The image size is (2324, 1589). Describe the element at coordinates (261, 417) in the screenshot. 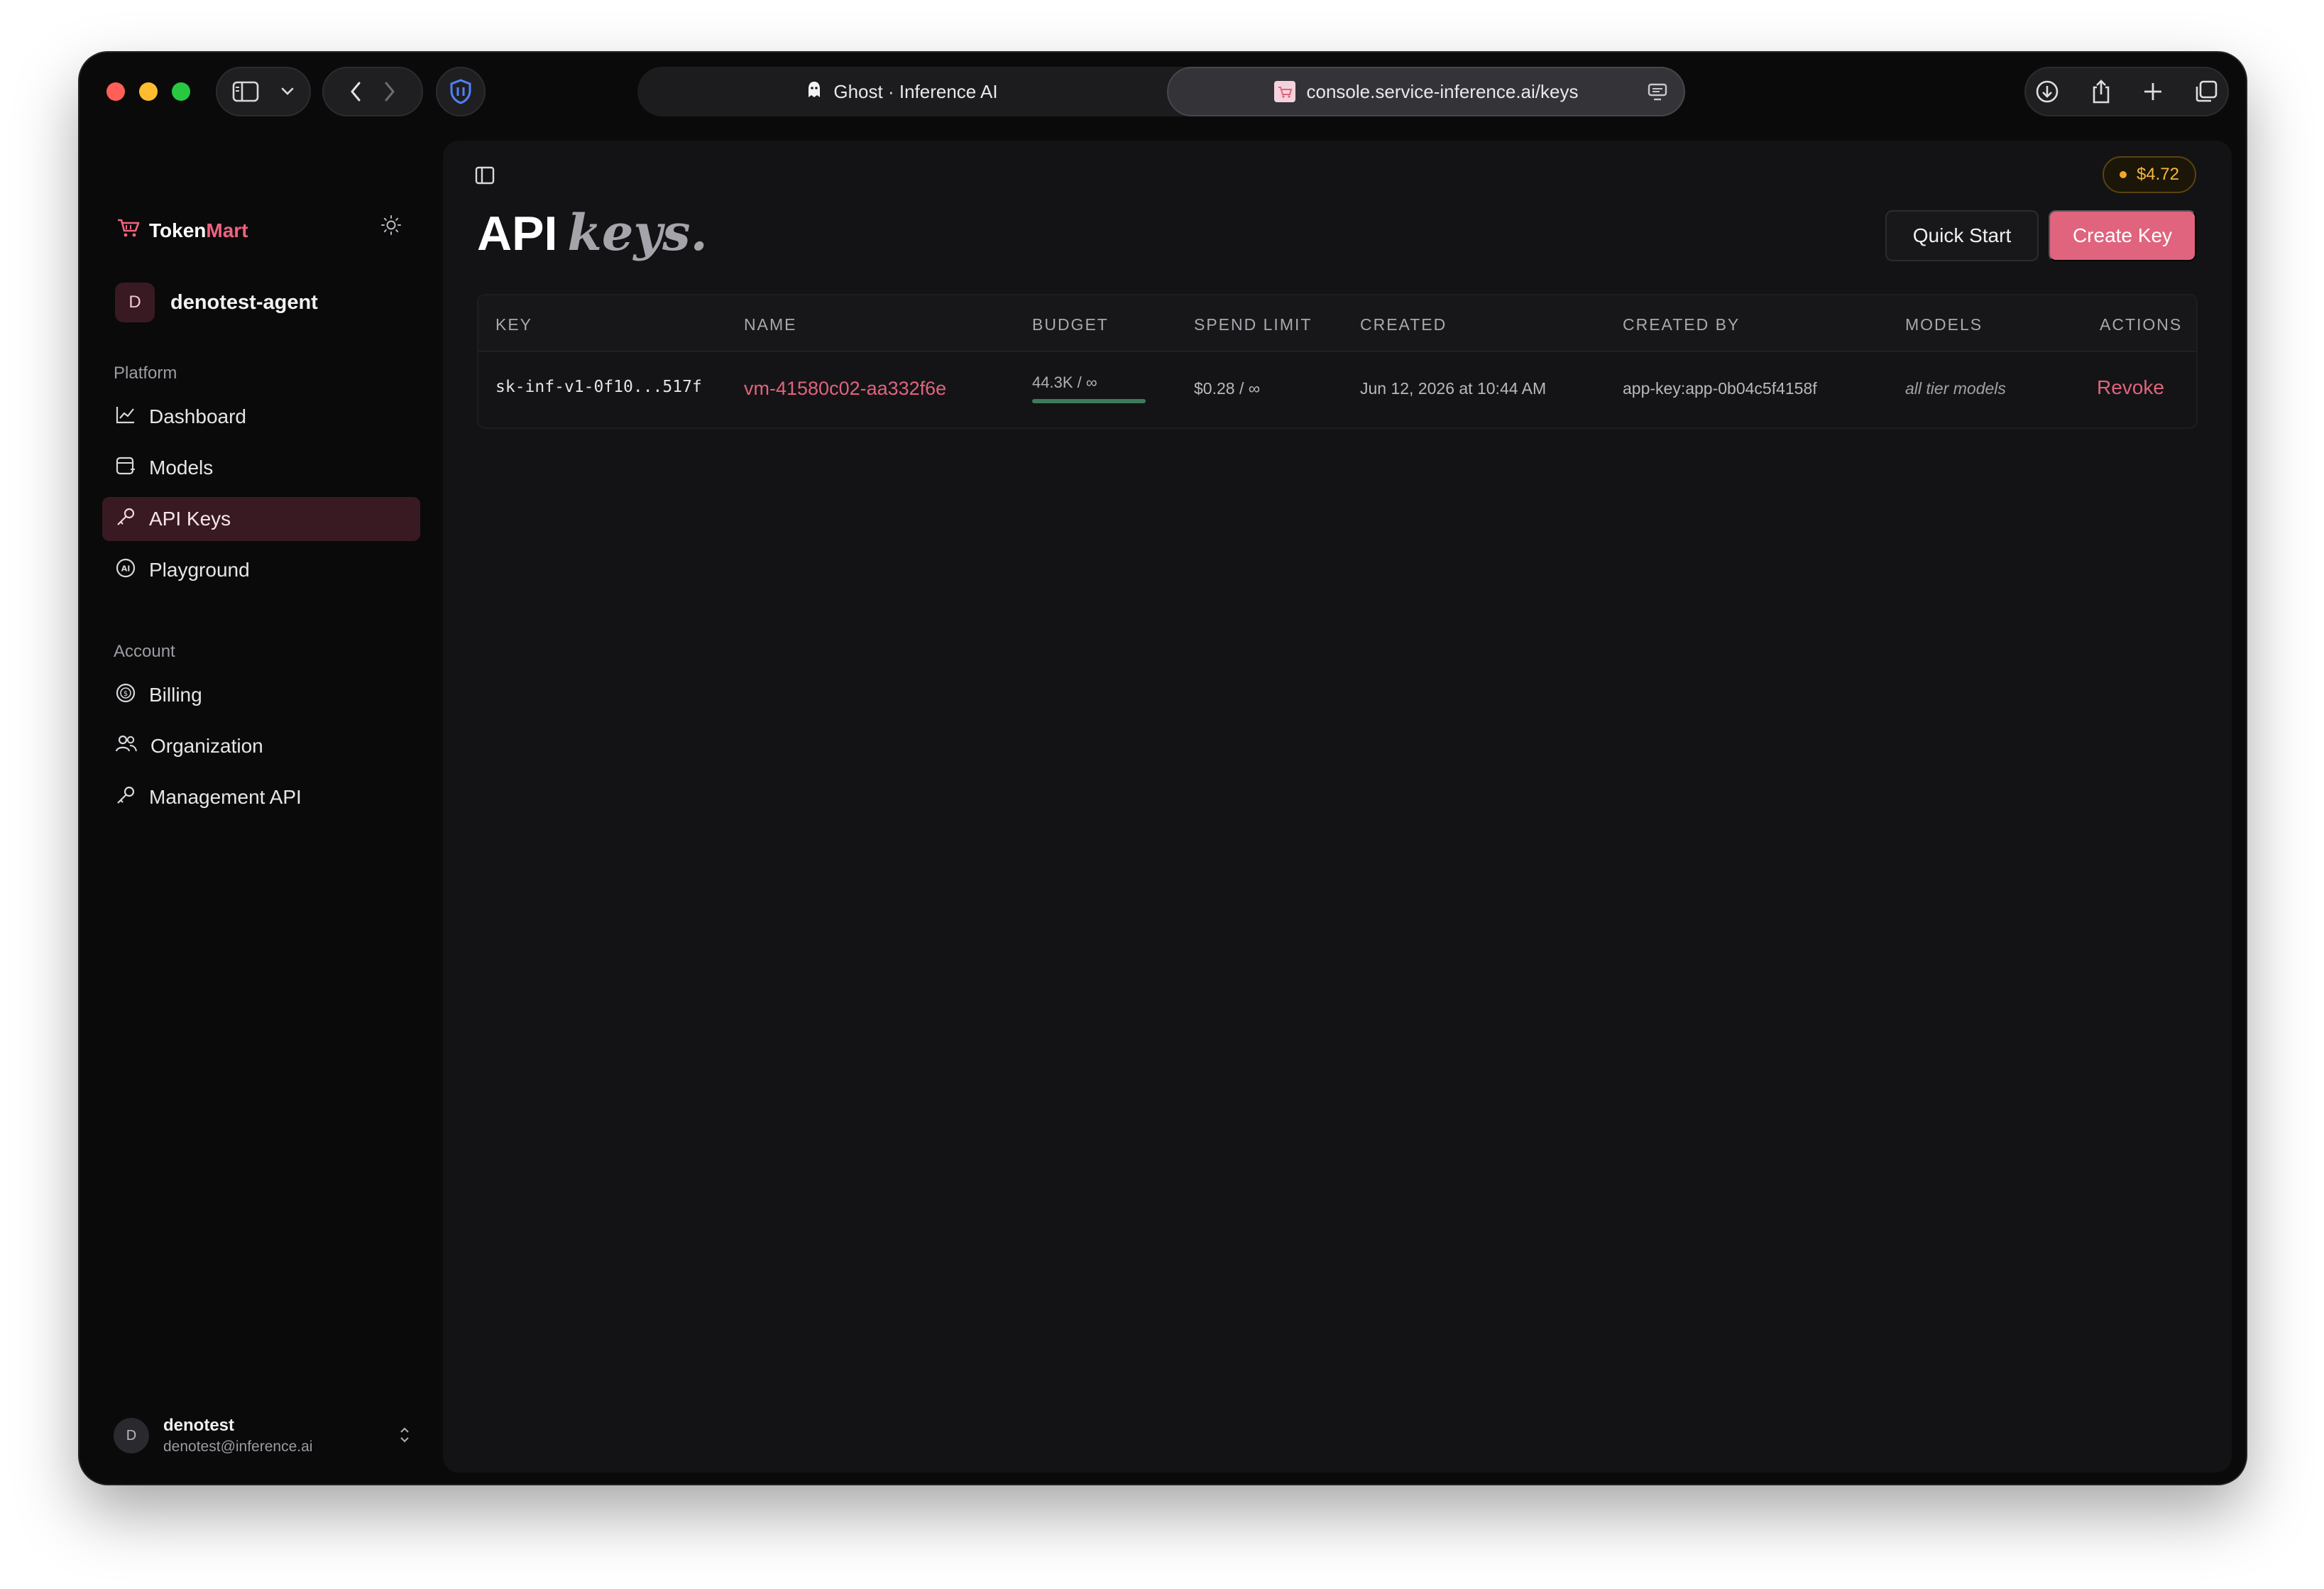

I see `sidebar-item-dashboard: Dashboard` at that location.